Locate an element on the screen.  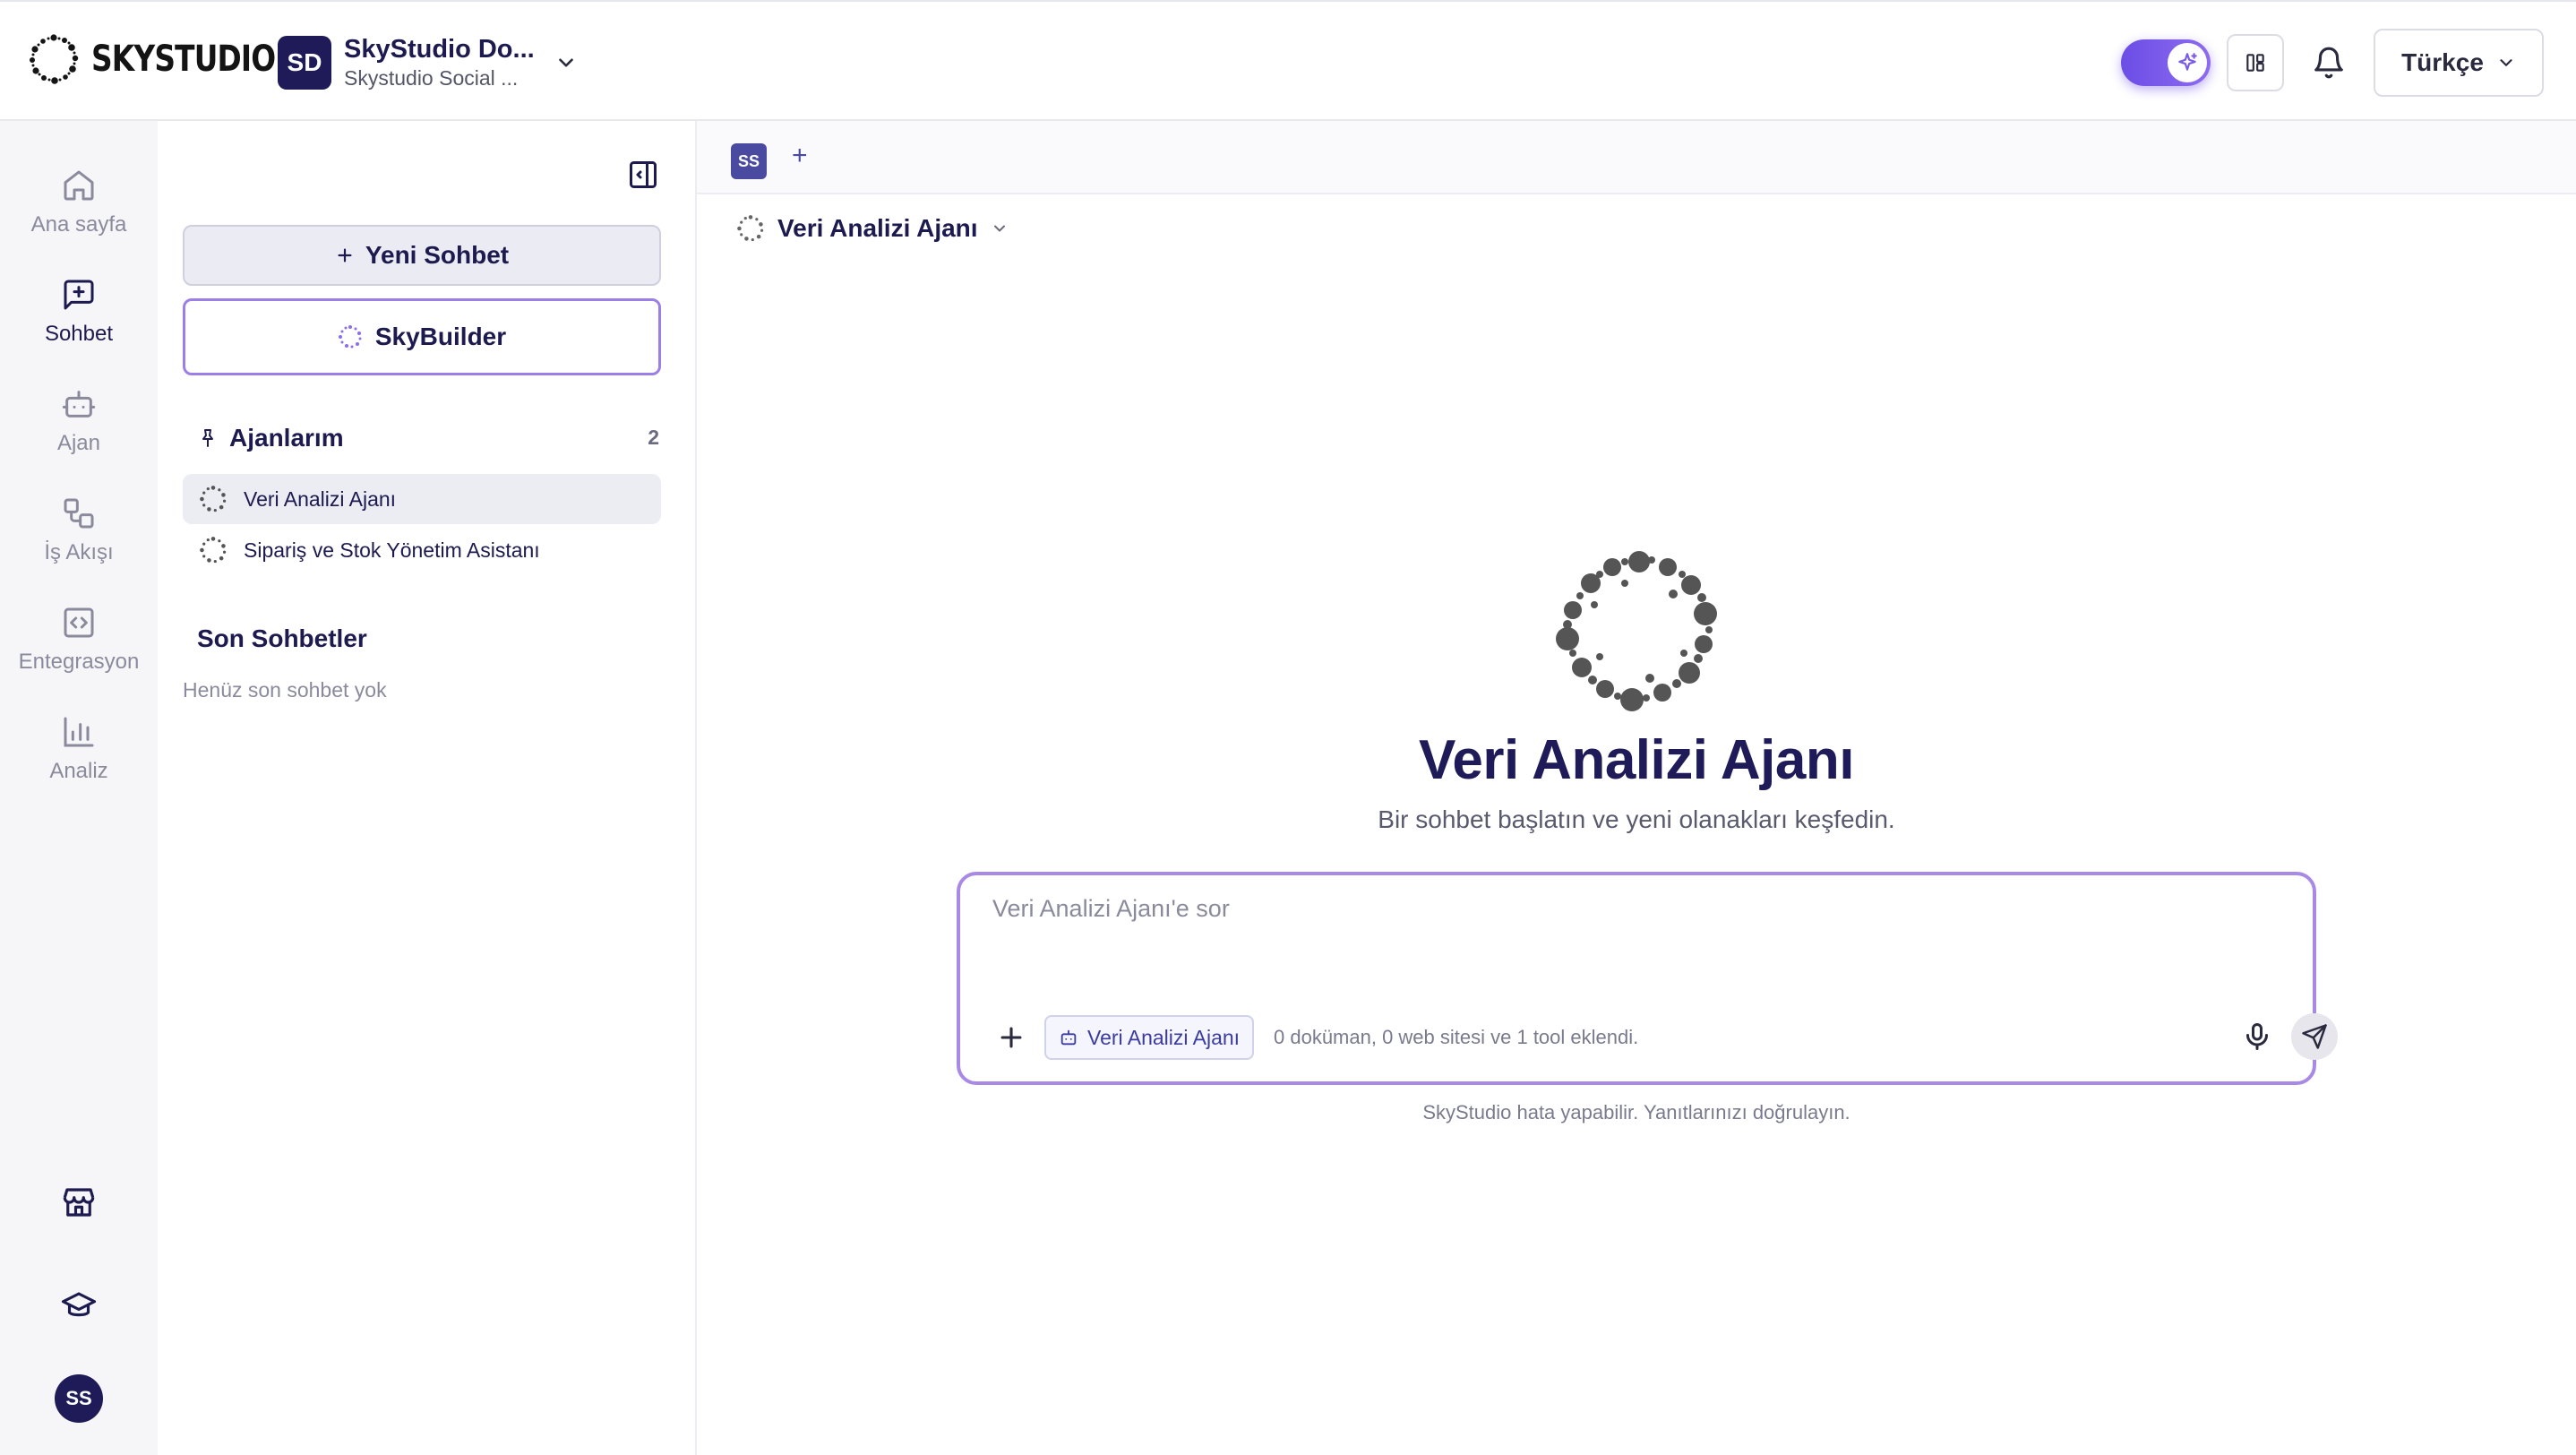
rail-label: Analiz is located at coordinates (78, 771).